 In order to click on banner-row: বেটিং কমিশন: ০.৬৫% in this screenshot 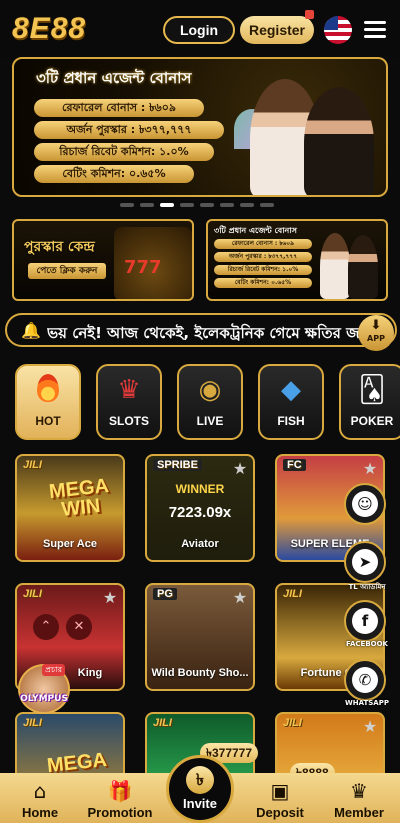, I will do `click(114, 174)`.